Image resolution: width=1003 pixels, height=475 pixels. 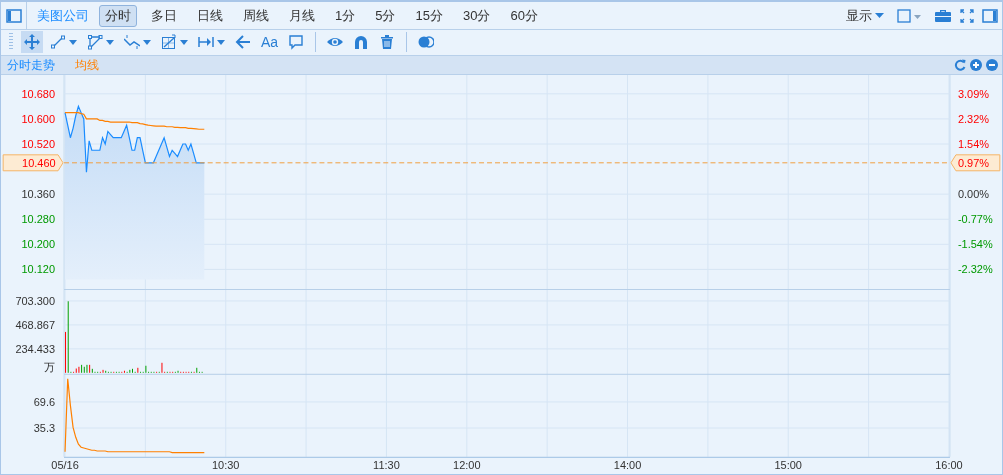 I want to click on chart-grid-icon, so click(x=169, y=42).